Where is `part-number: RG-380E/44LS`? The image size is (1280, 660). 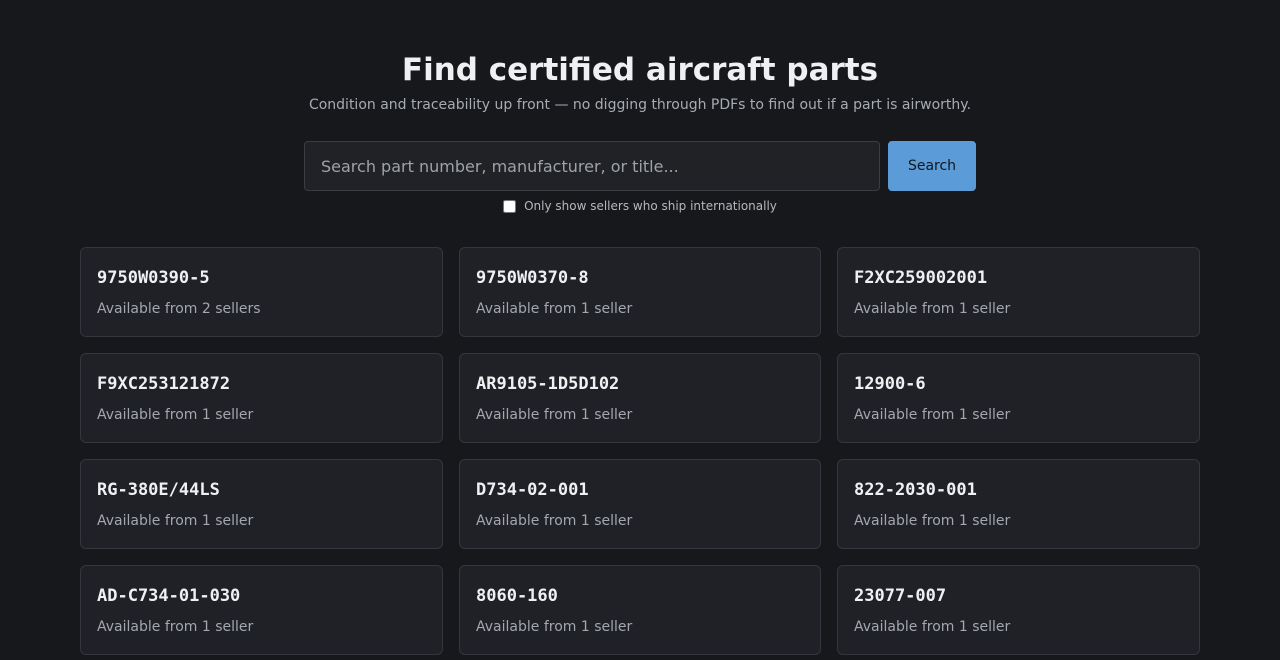
part-number: RG-380E/44LS is located at coordinates (158, 490).